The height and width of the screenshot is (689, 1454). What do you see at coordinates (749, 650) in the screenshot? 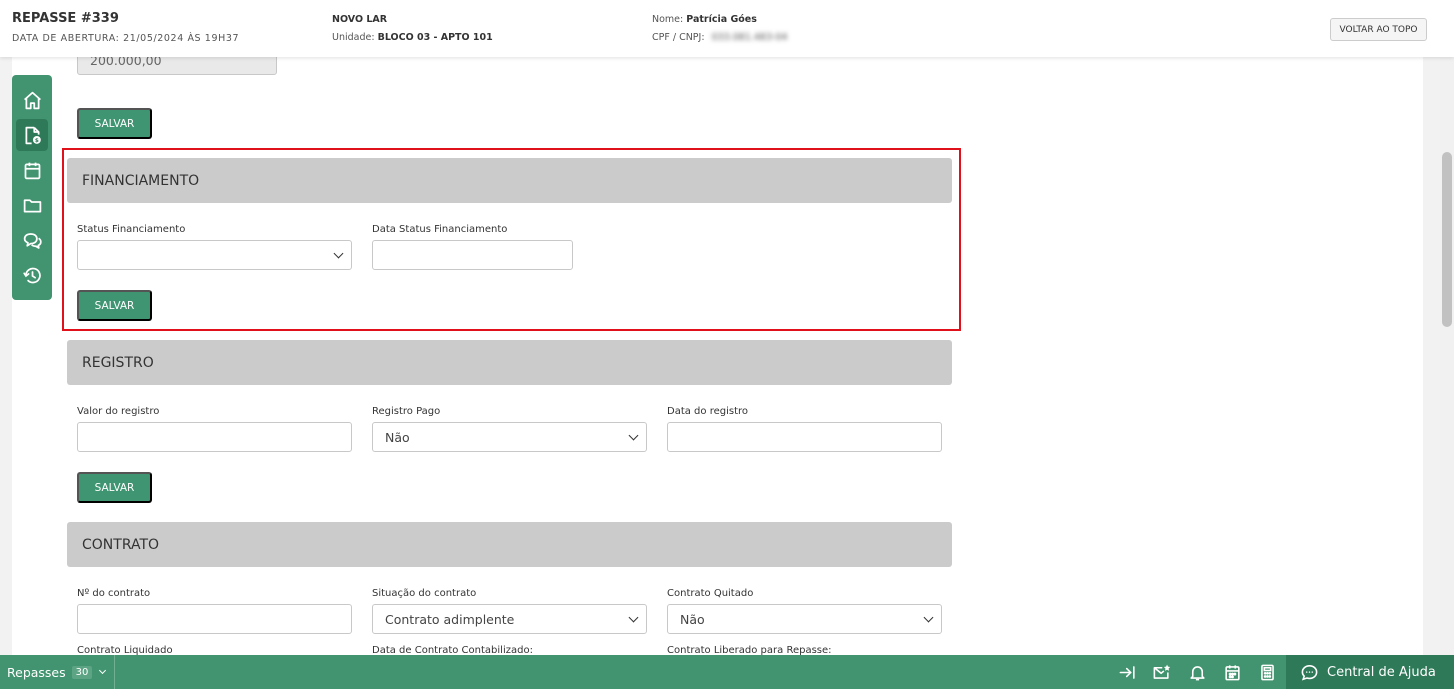
I see `contrato-liberado-label: Contrato Liberado para Repasse:` at bounding box center [749, 650].